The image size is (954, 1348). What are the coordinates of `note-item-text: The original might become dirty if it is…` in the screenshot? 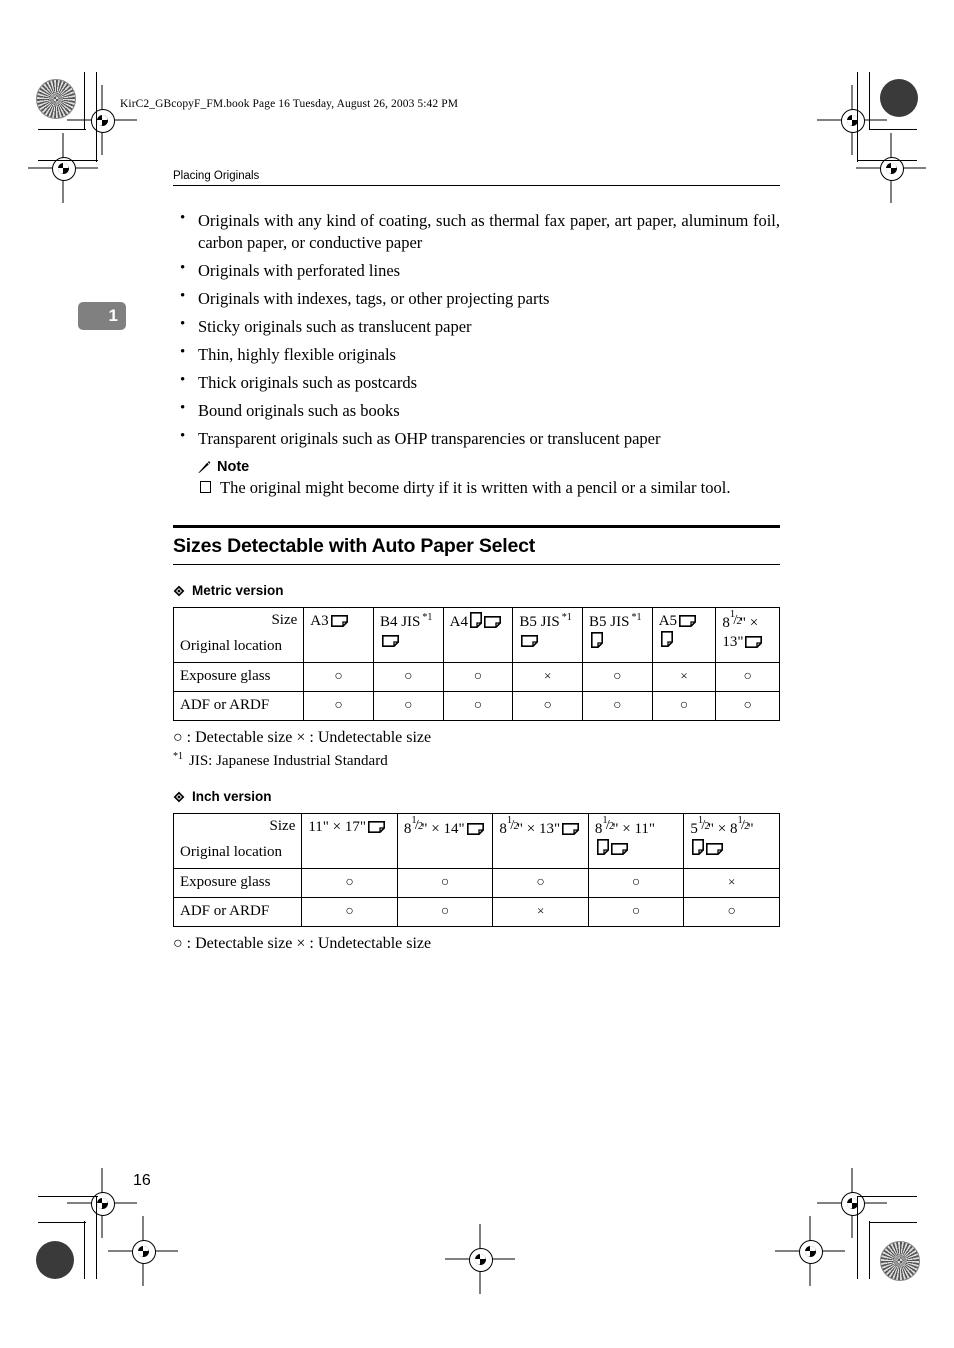 It's located at (475, 488).